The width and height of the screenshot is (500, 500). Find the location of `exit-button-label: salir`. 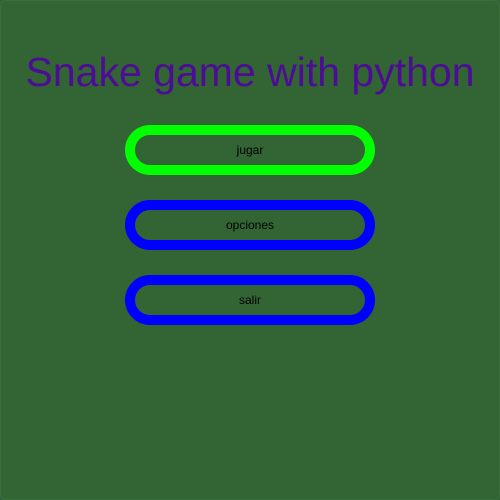

exit-button-label: salir is located at coordinates (249, 300).